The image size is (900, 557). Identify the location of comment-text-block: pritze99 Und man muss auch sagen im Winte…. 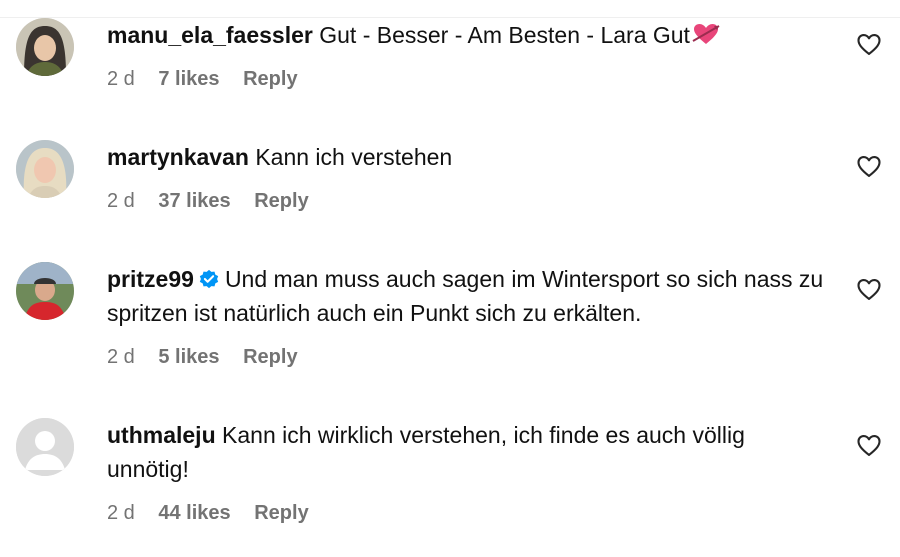
(467, 296).